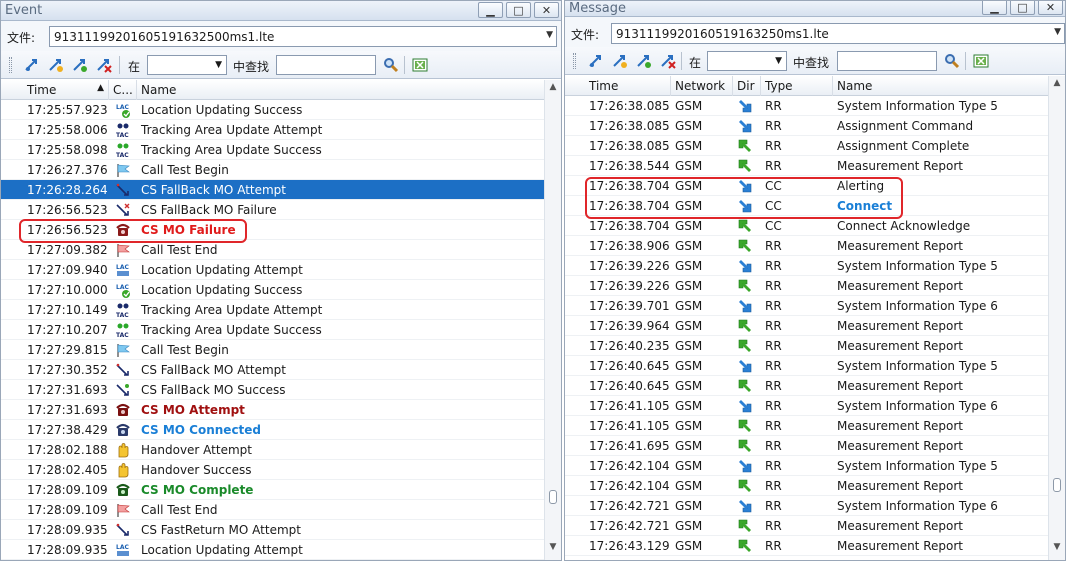 This screenshot has height=561, width=1066. What do you see at coordinates (815, 246) in the screenshot?
I see `message-row: 17:26:38.906 GSM RR Measurement Report` at bounding box center [815, 246].